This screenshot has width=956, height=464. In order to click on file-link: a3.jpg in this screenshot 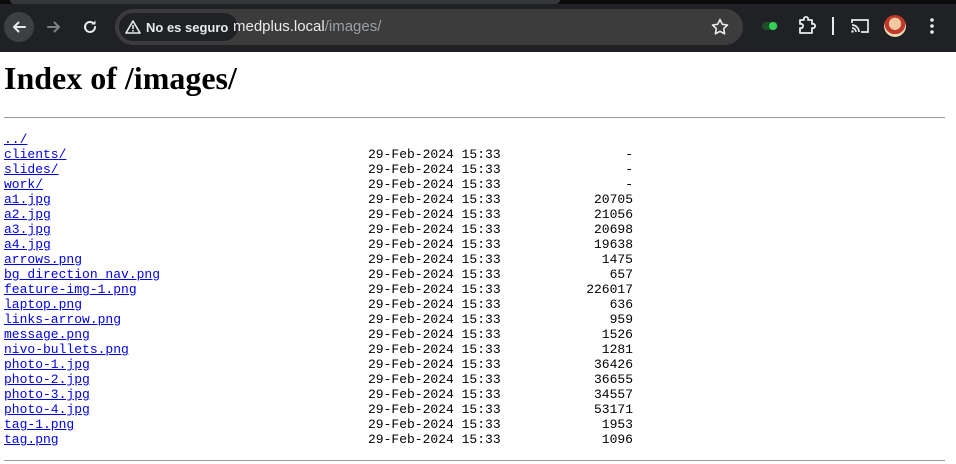, I will do `click(27, 229)`.